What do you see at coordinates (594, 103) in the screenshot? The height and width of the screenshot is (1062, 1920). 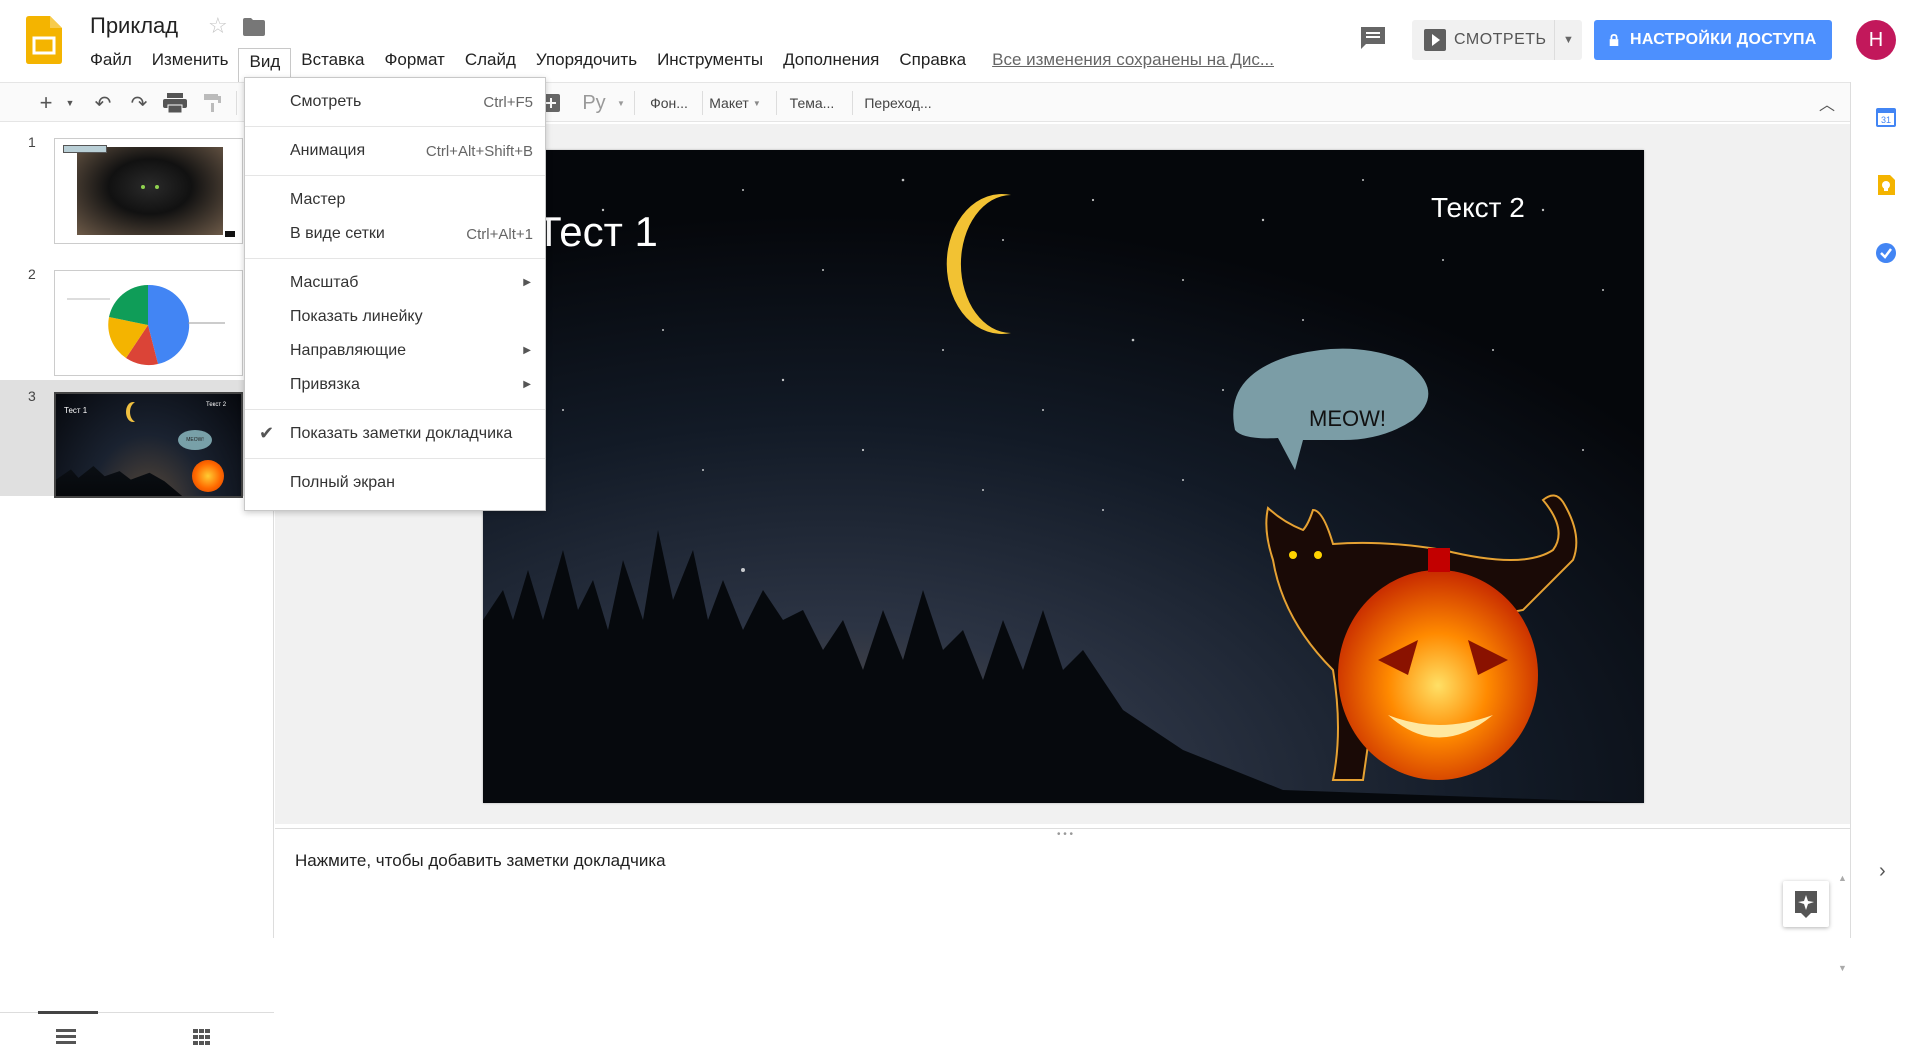 I see `input-tools-button: Ру` at bounding box center [594, 103].